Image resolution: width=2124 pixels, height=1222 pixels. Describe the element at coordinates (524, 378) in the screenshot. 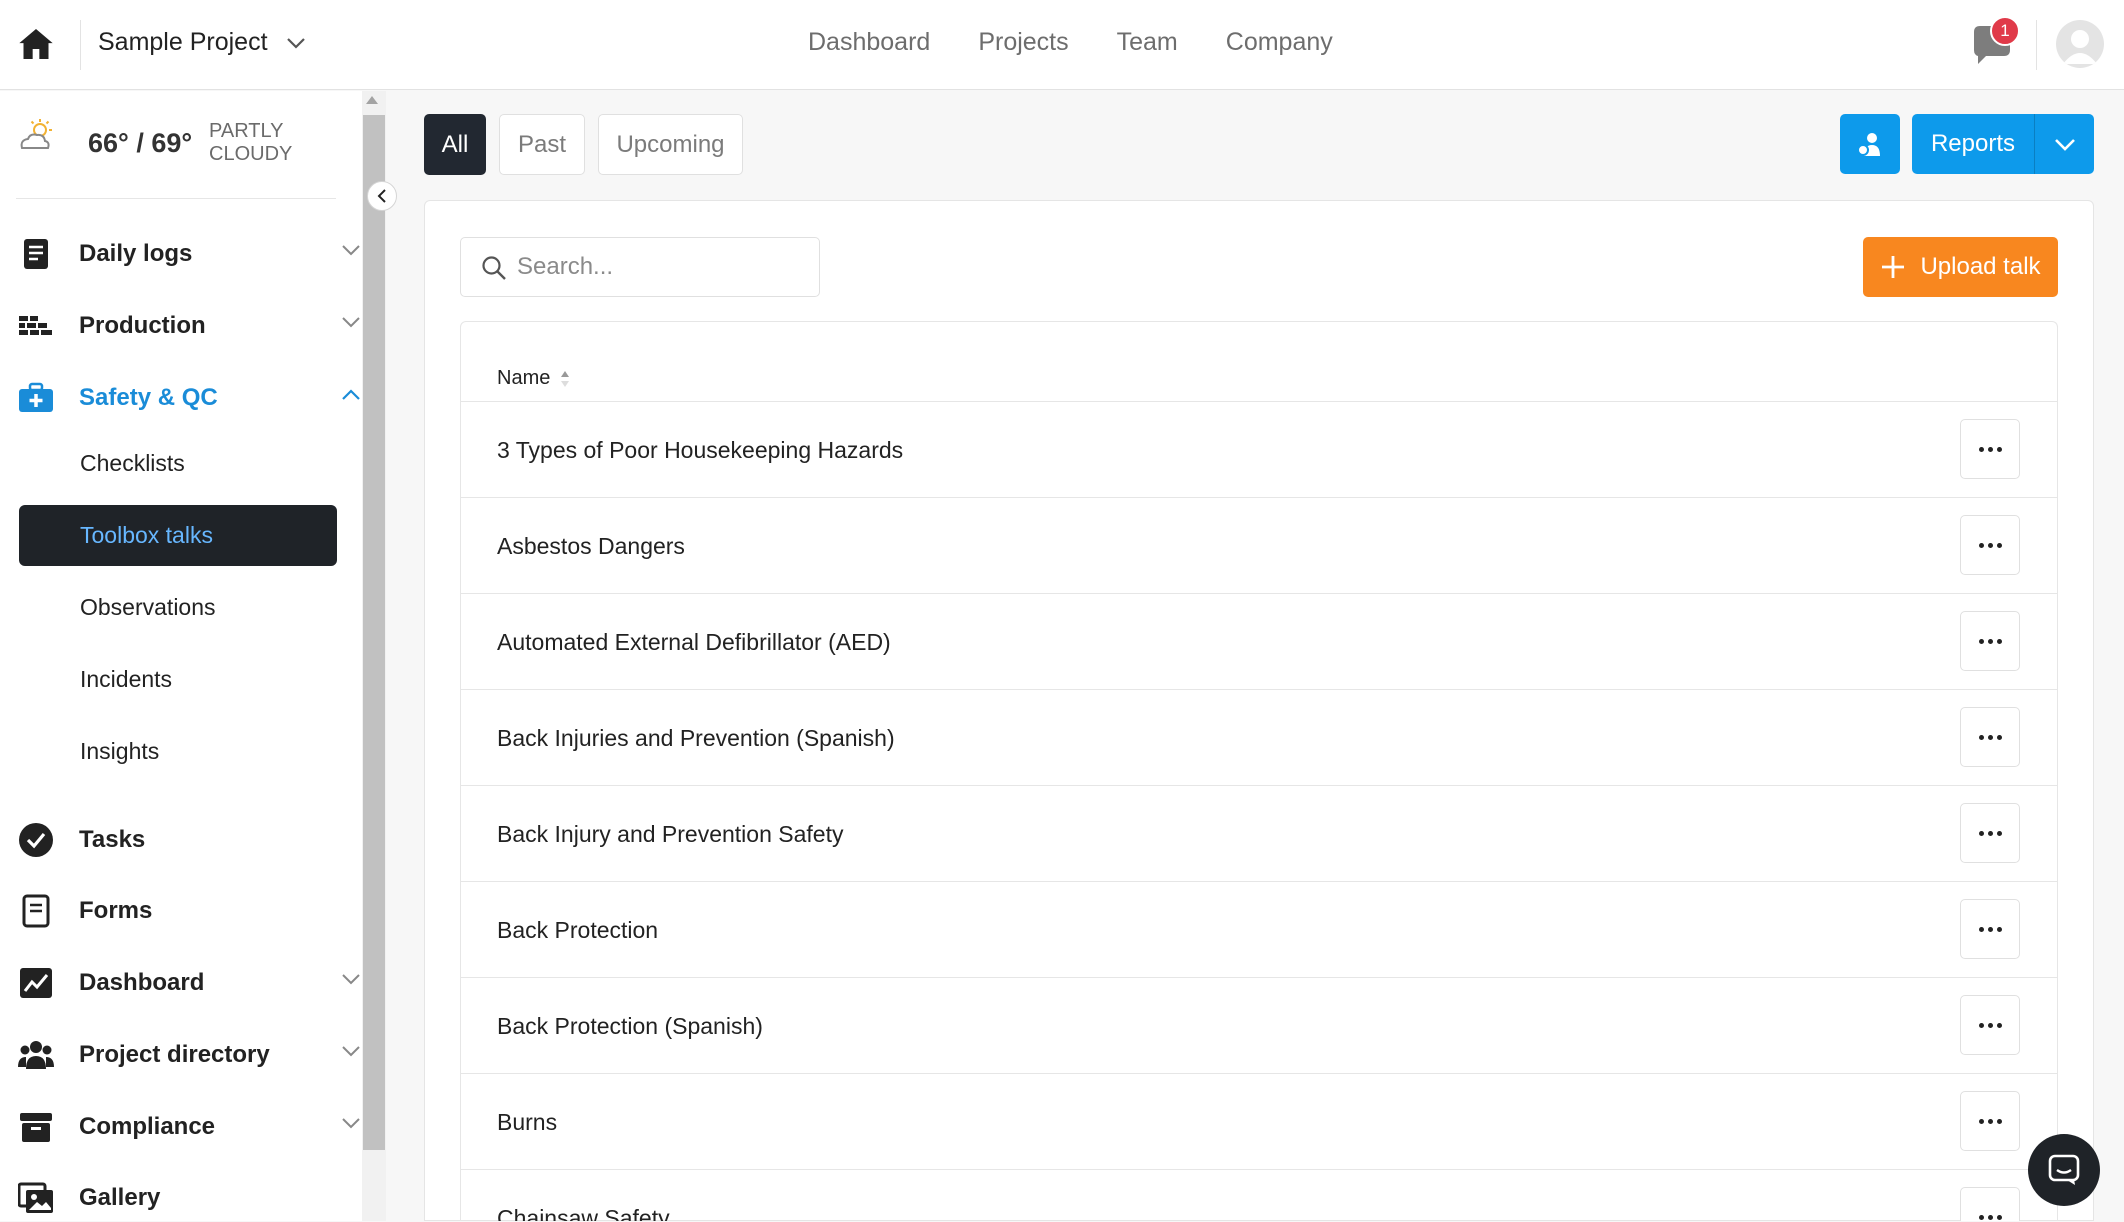

I see `column-label: Name` at that location.